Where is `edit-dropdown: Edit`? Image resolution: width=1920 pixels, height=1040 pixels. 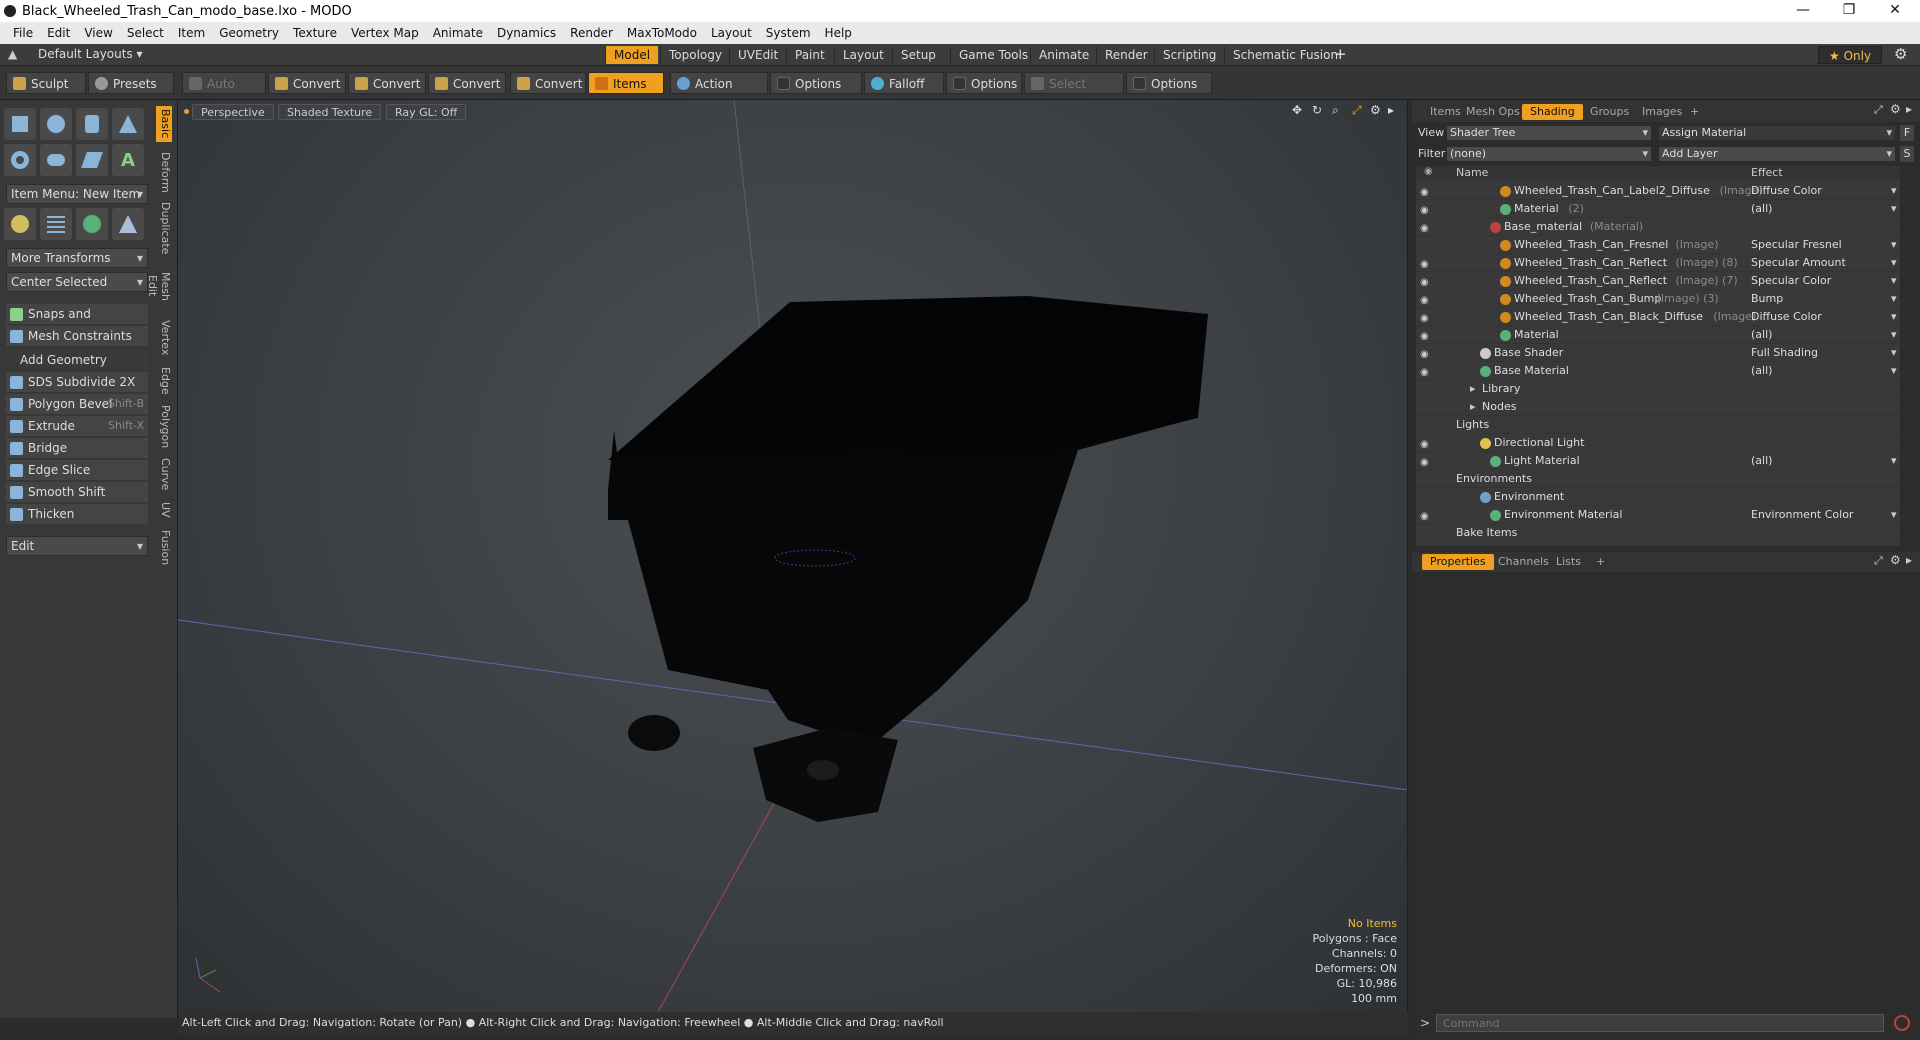
edit-dropdown: Edit is located at coordinates (77, 546).